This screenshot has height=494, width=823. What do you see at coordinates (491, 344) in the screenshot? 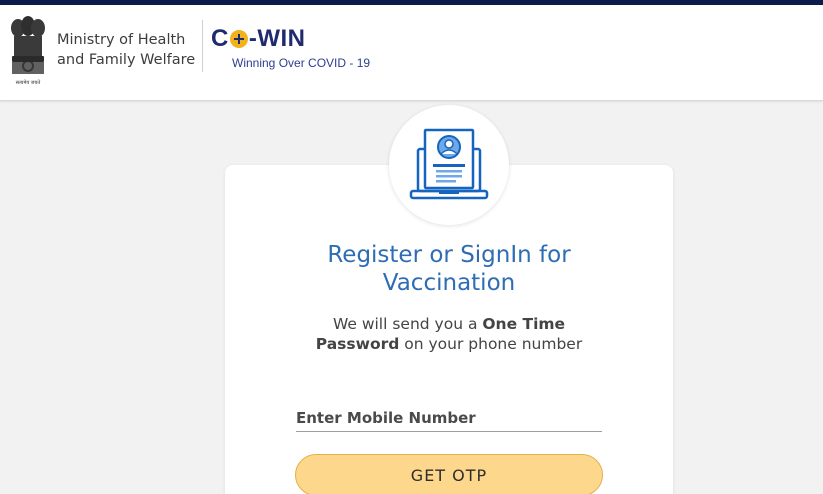
I see `subtitle-suffix: on your phone number` at bounding box center [491, 344].